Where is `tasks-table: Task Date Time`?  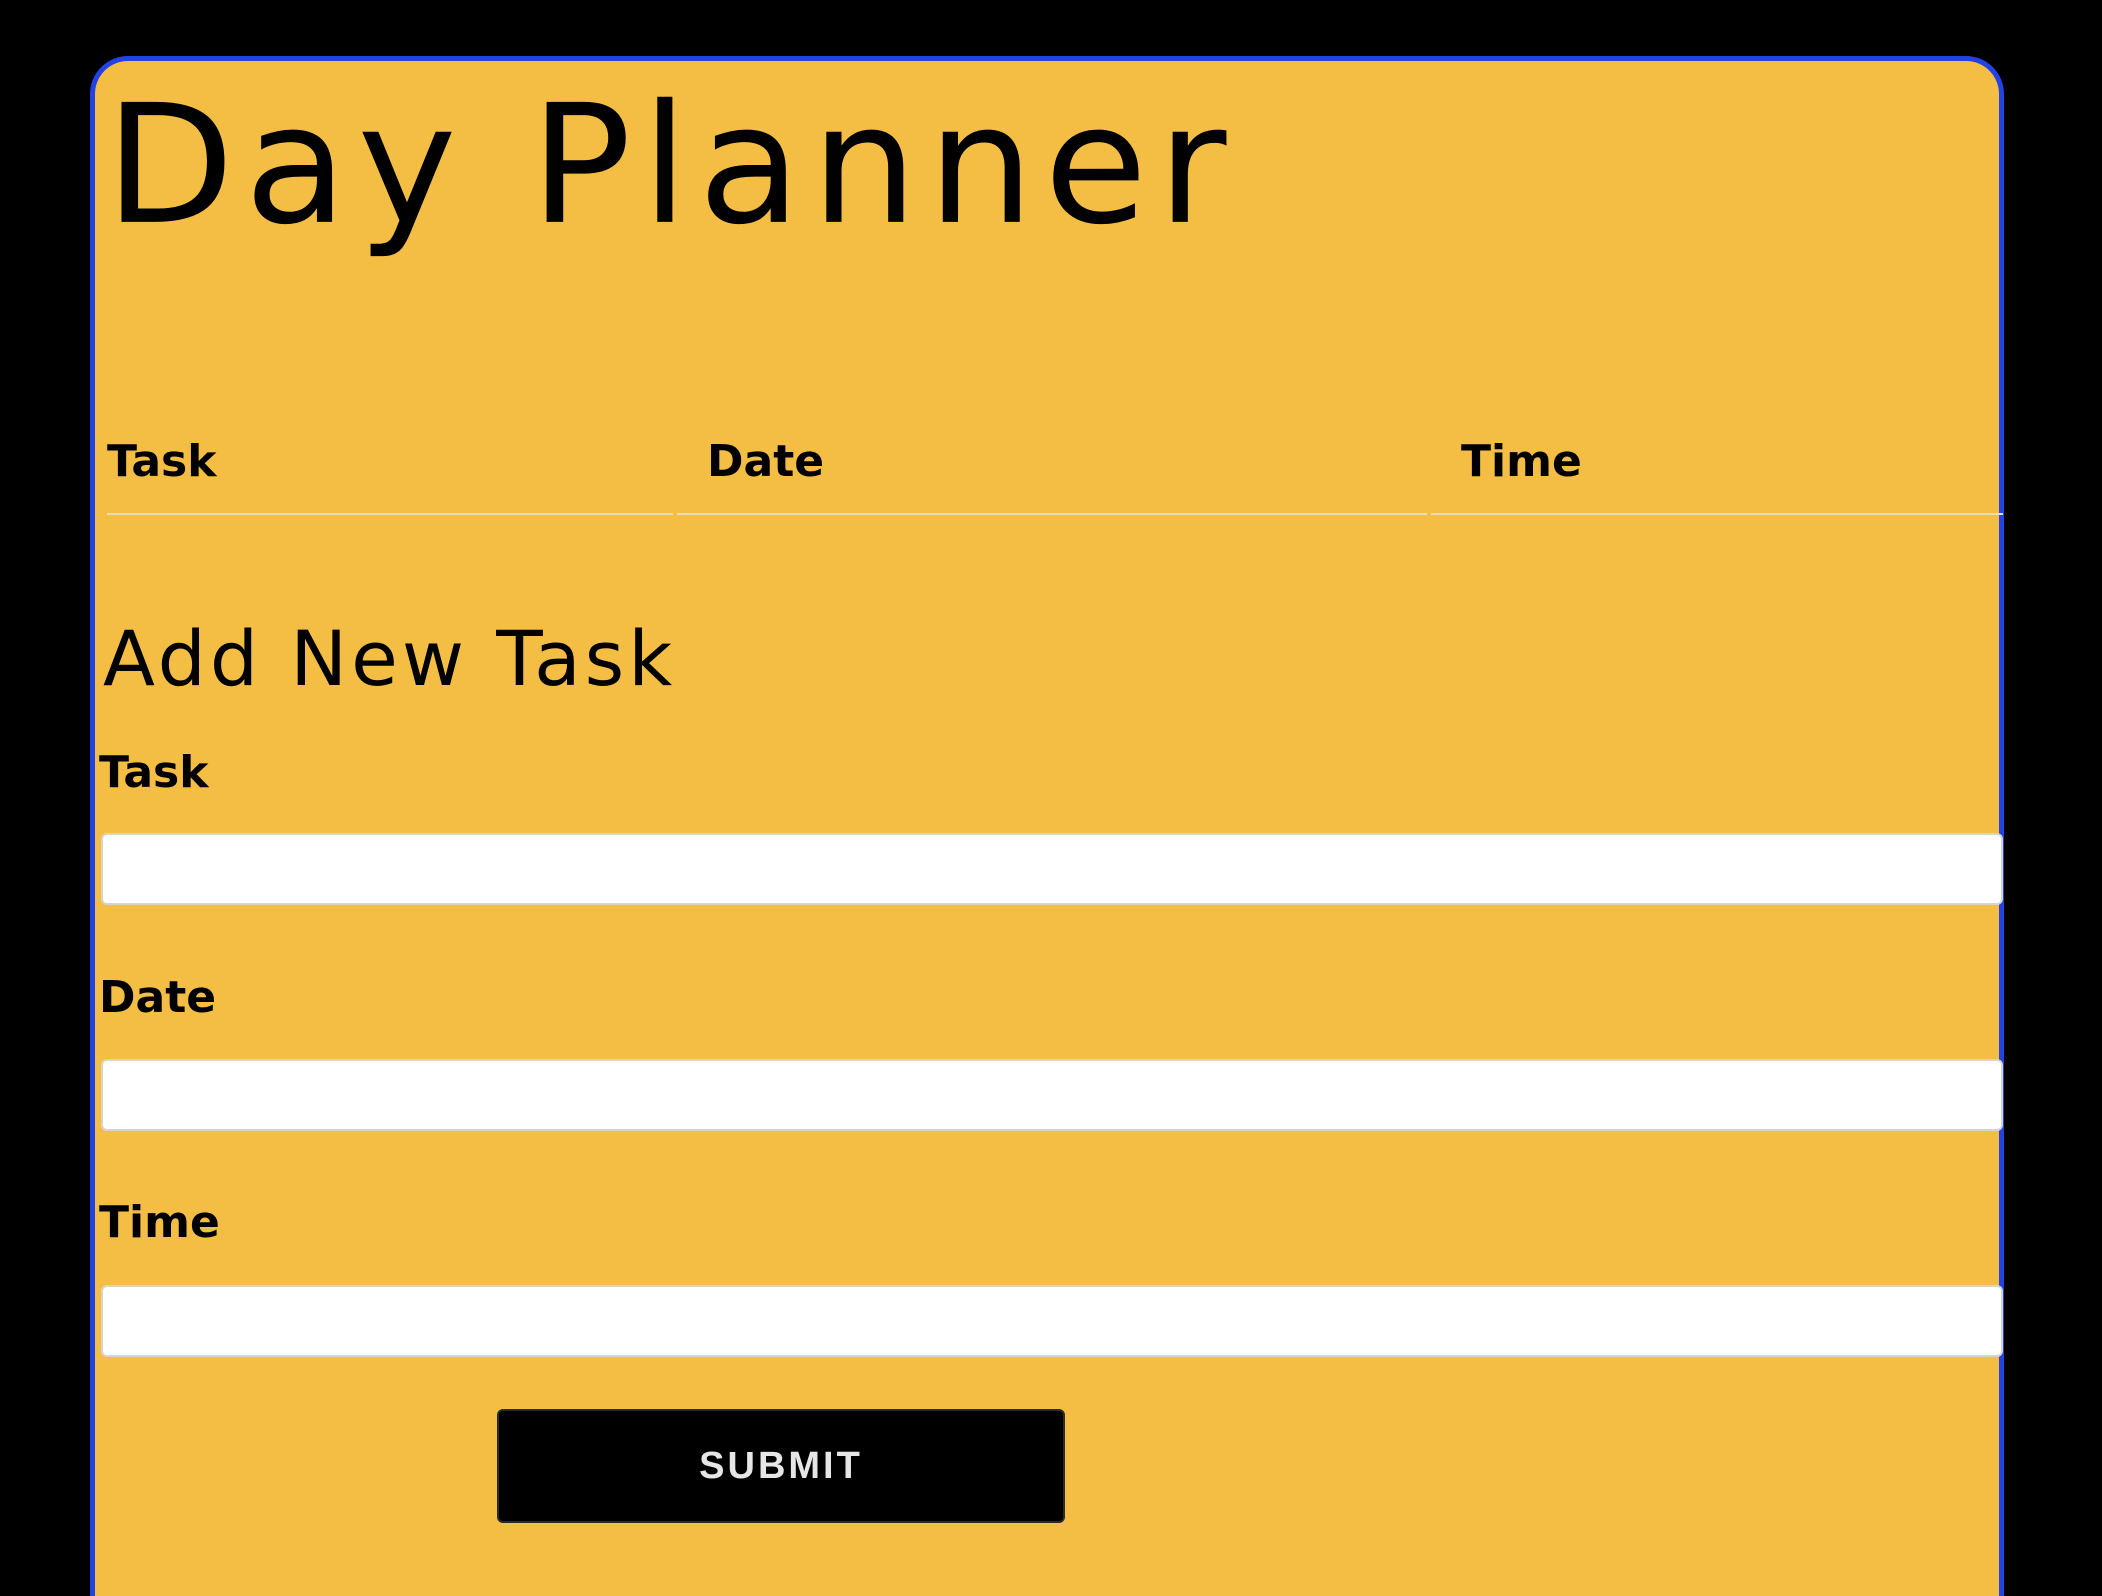
tasks-table: Task Date Time is located at coordinates (1055, 473).